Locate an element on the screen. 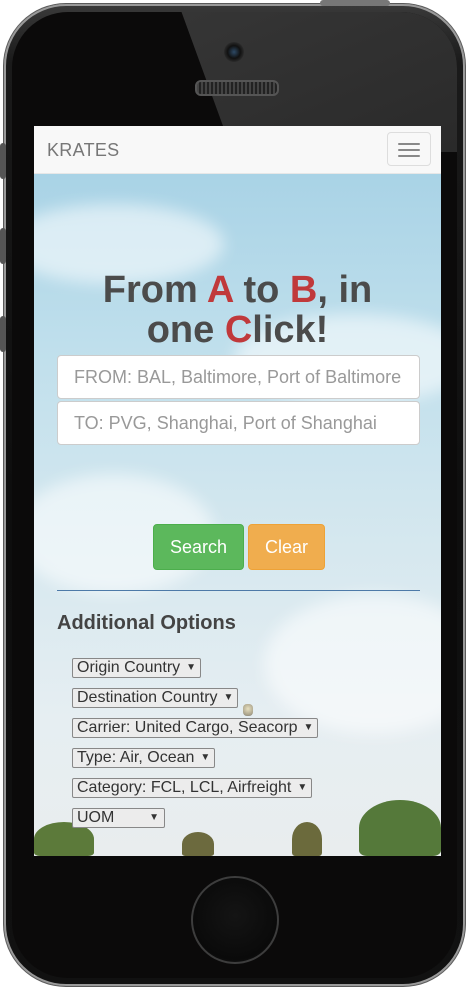 The width and height of the screenshot is (469, 989). headline-text: one is located at coordinates (185, 330).